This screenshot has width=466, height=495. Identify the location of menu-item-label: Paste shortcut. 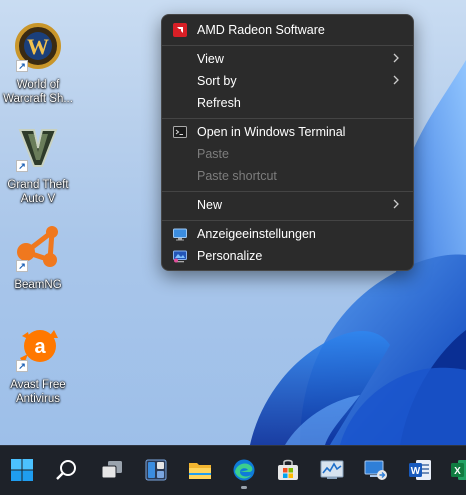
(237, 176).